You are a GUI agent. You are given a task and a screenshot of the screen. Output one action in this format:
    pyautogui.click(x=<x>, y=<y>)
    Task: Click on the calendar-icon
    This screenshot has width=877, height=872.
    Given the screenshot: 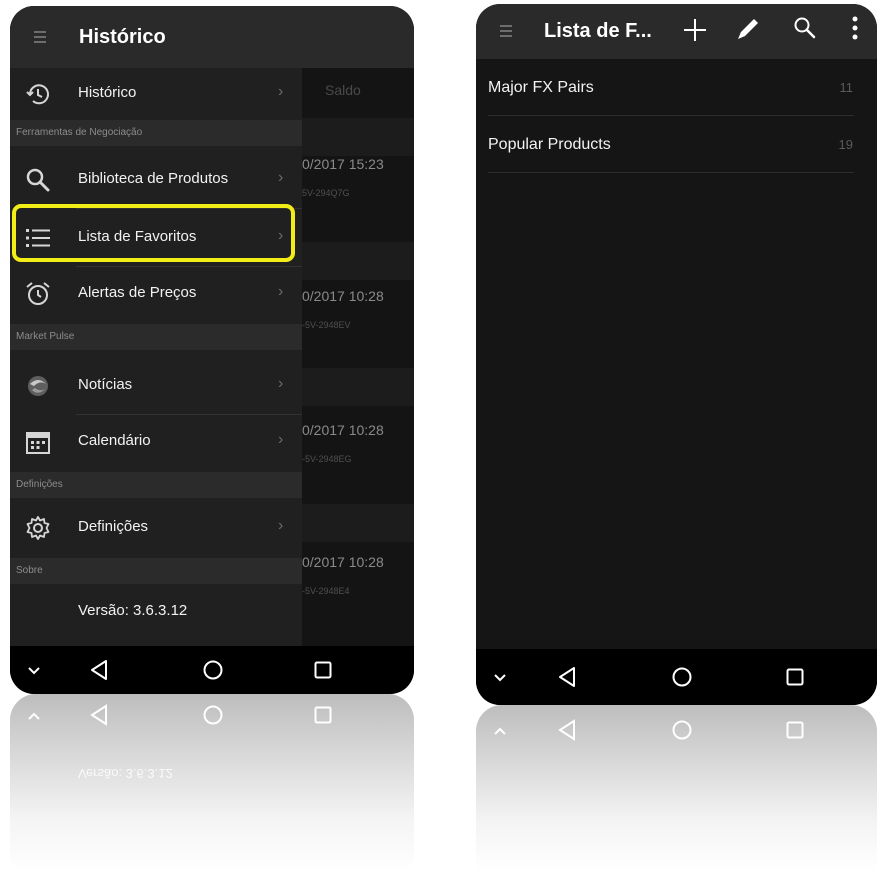 What is the action you would take?
    pyautogui.click(x=38, y=443)
    